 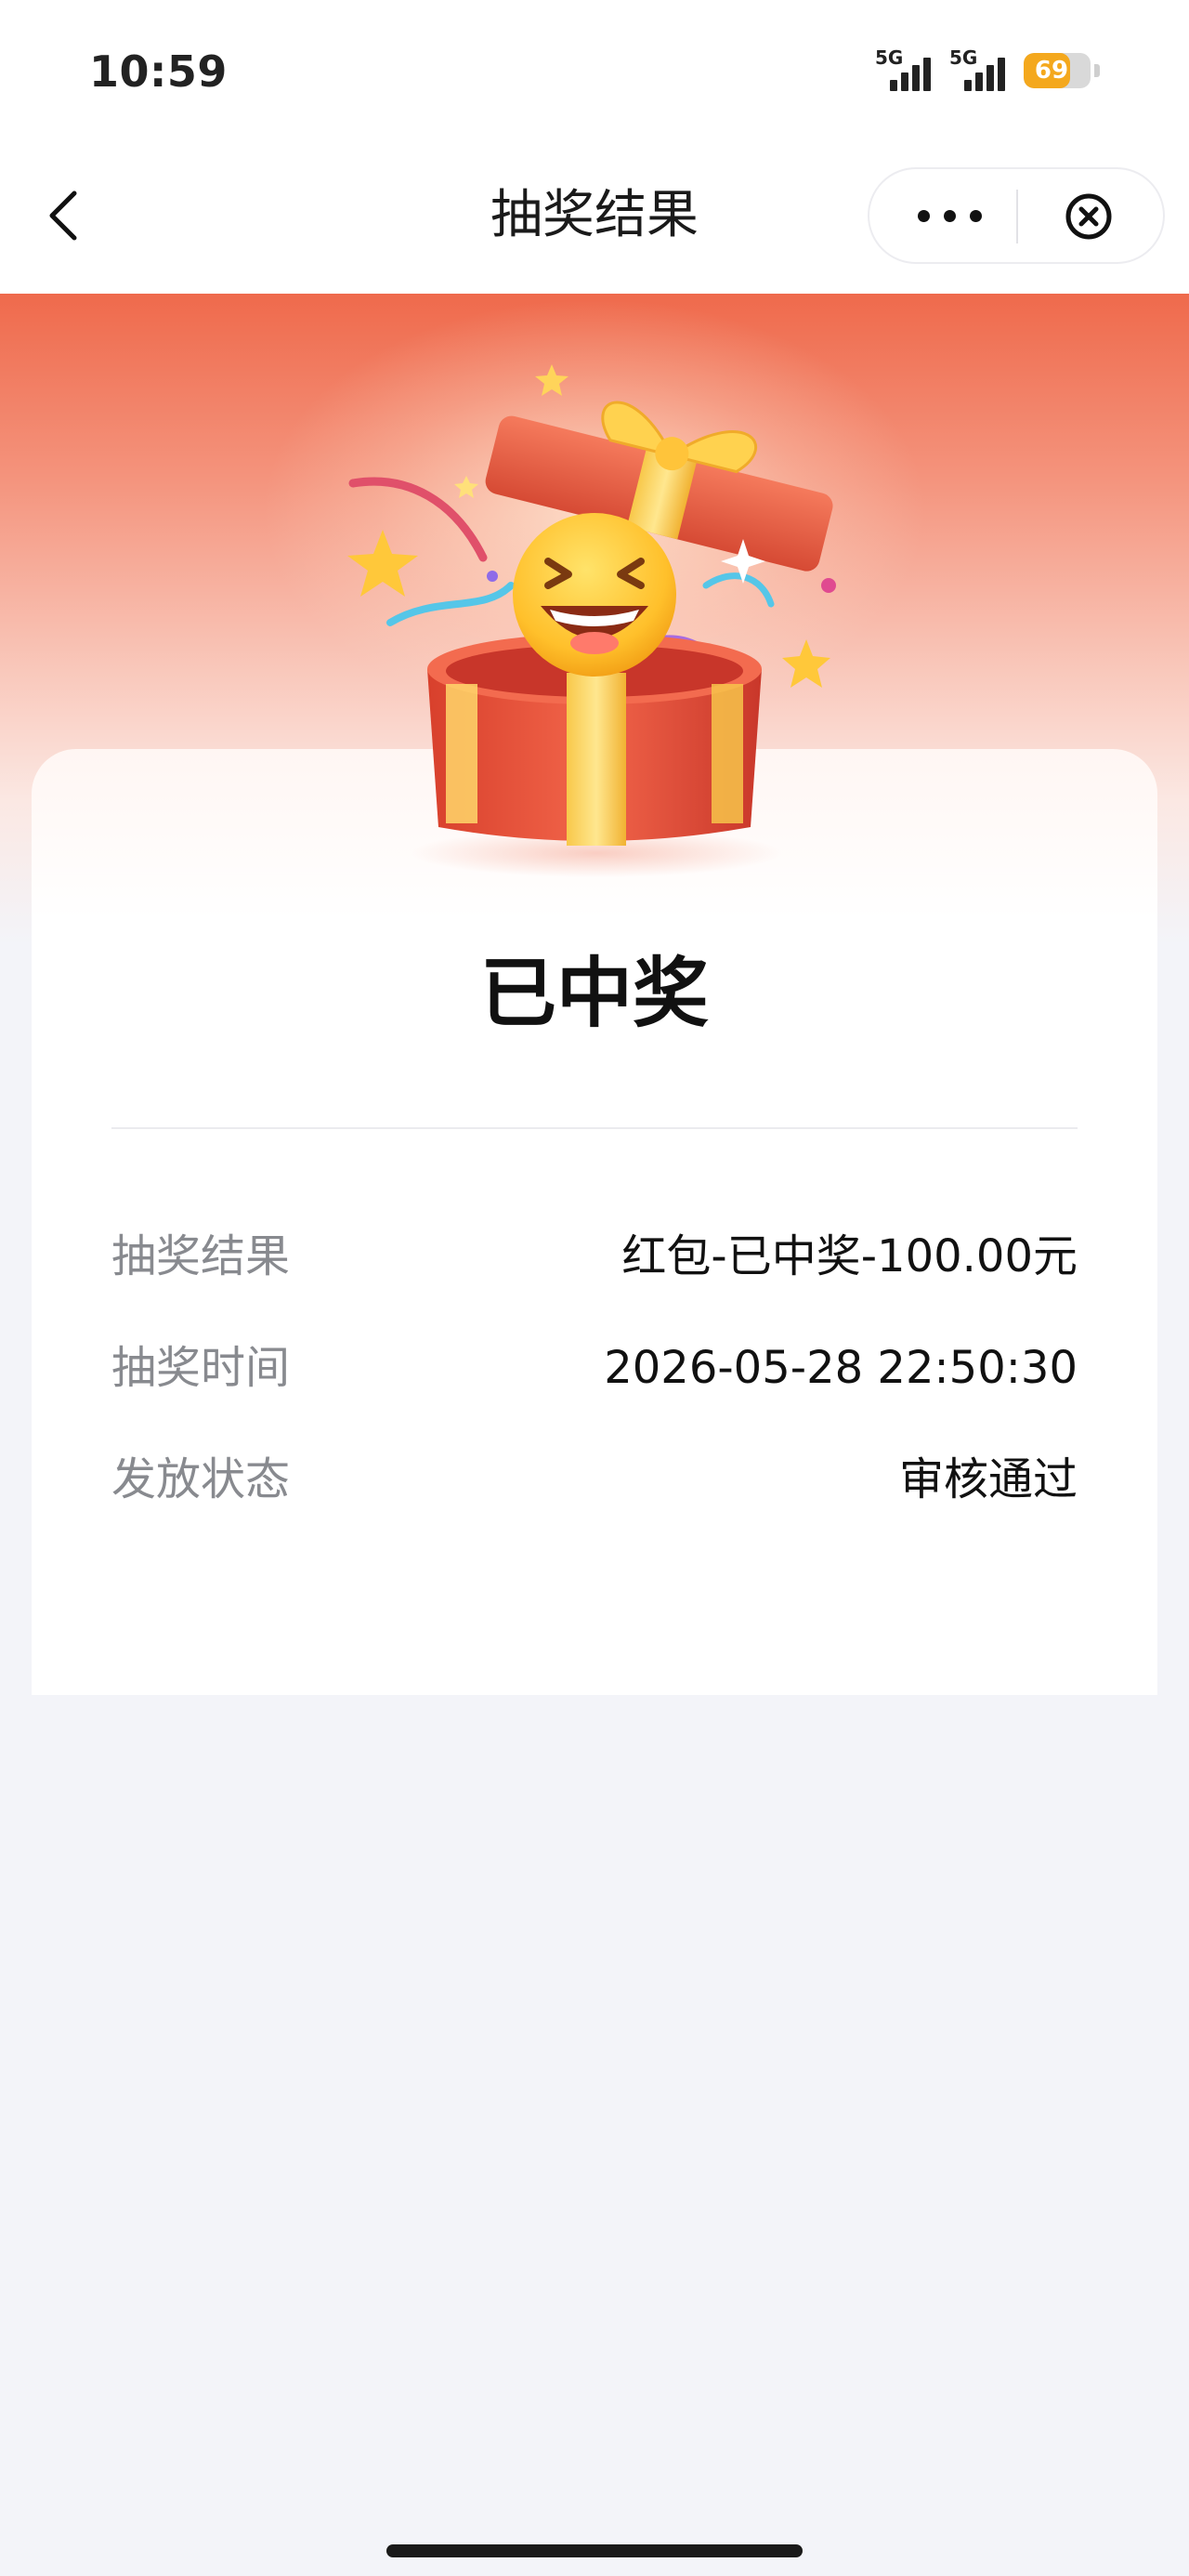 What do you see at coordinates (953, 215) in the screenshot?
I see `more-button` at bounding box center [953, 215].